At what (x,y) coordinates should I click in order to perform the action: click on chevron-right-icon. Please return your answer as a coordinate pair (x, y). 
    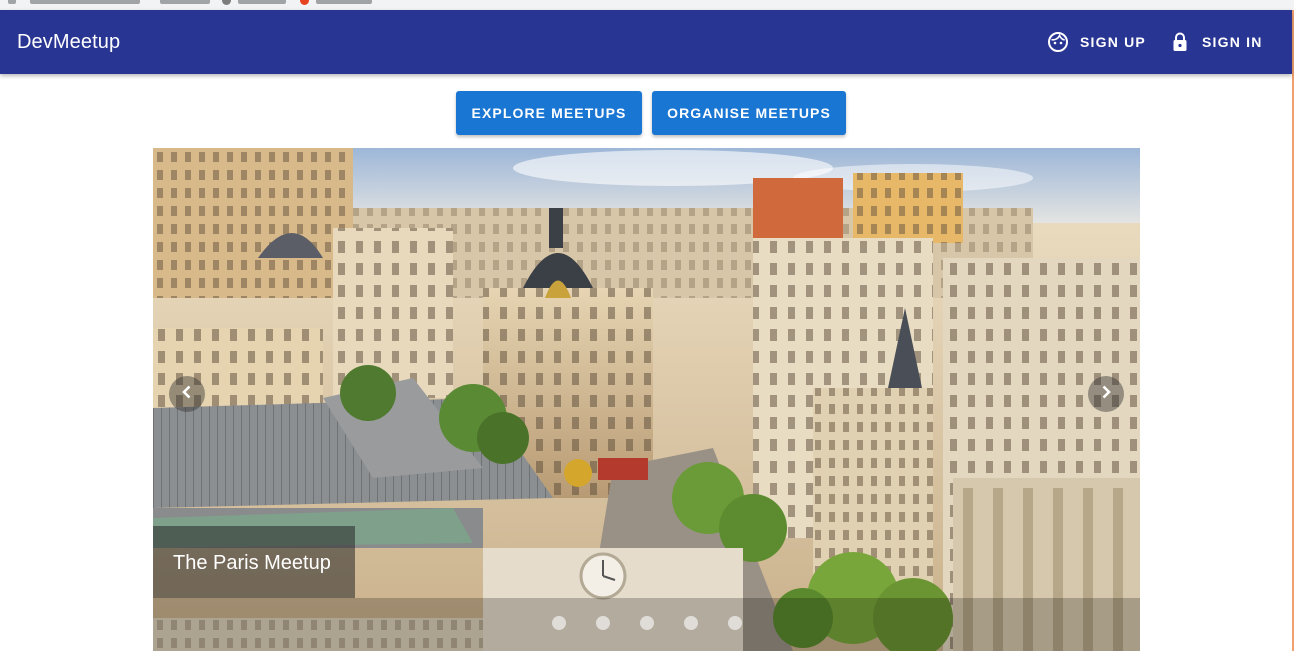
    Looking at the image, I should click on (1106, 394).